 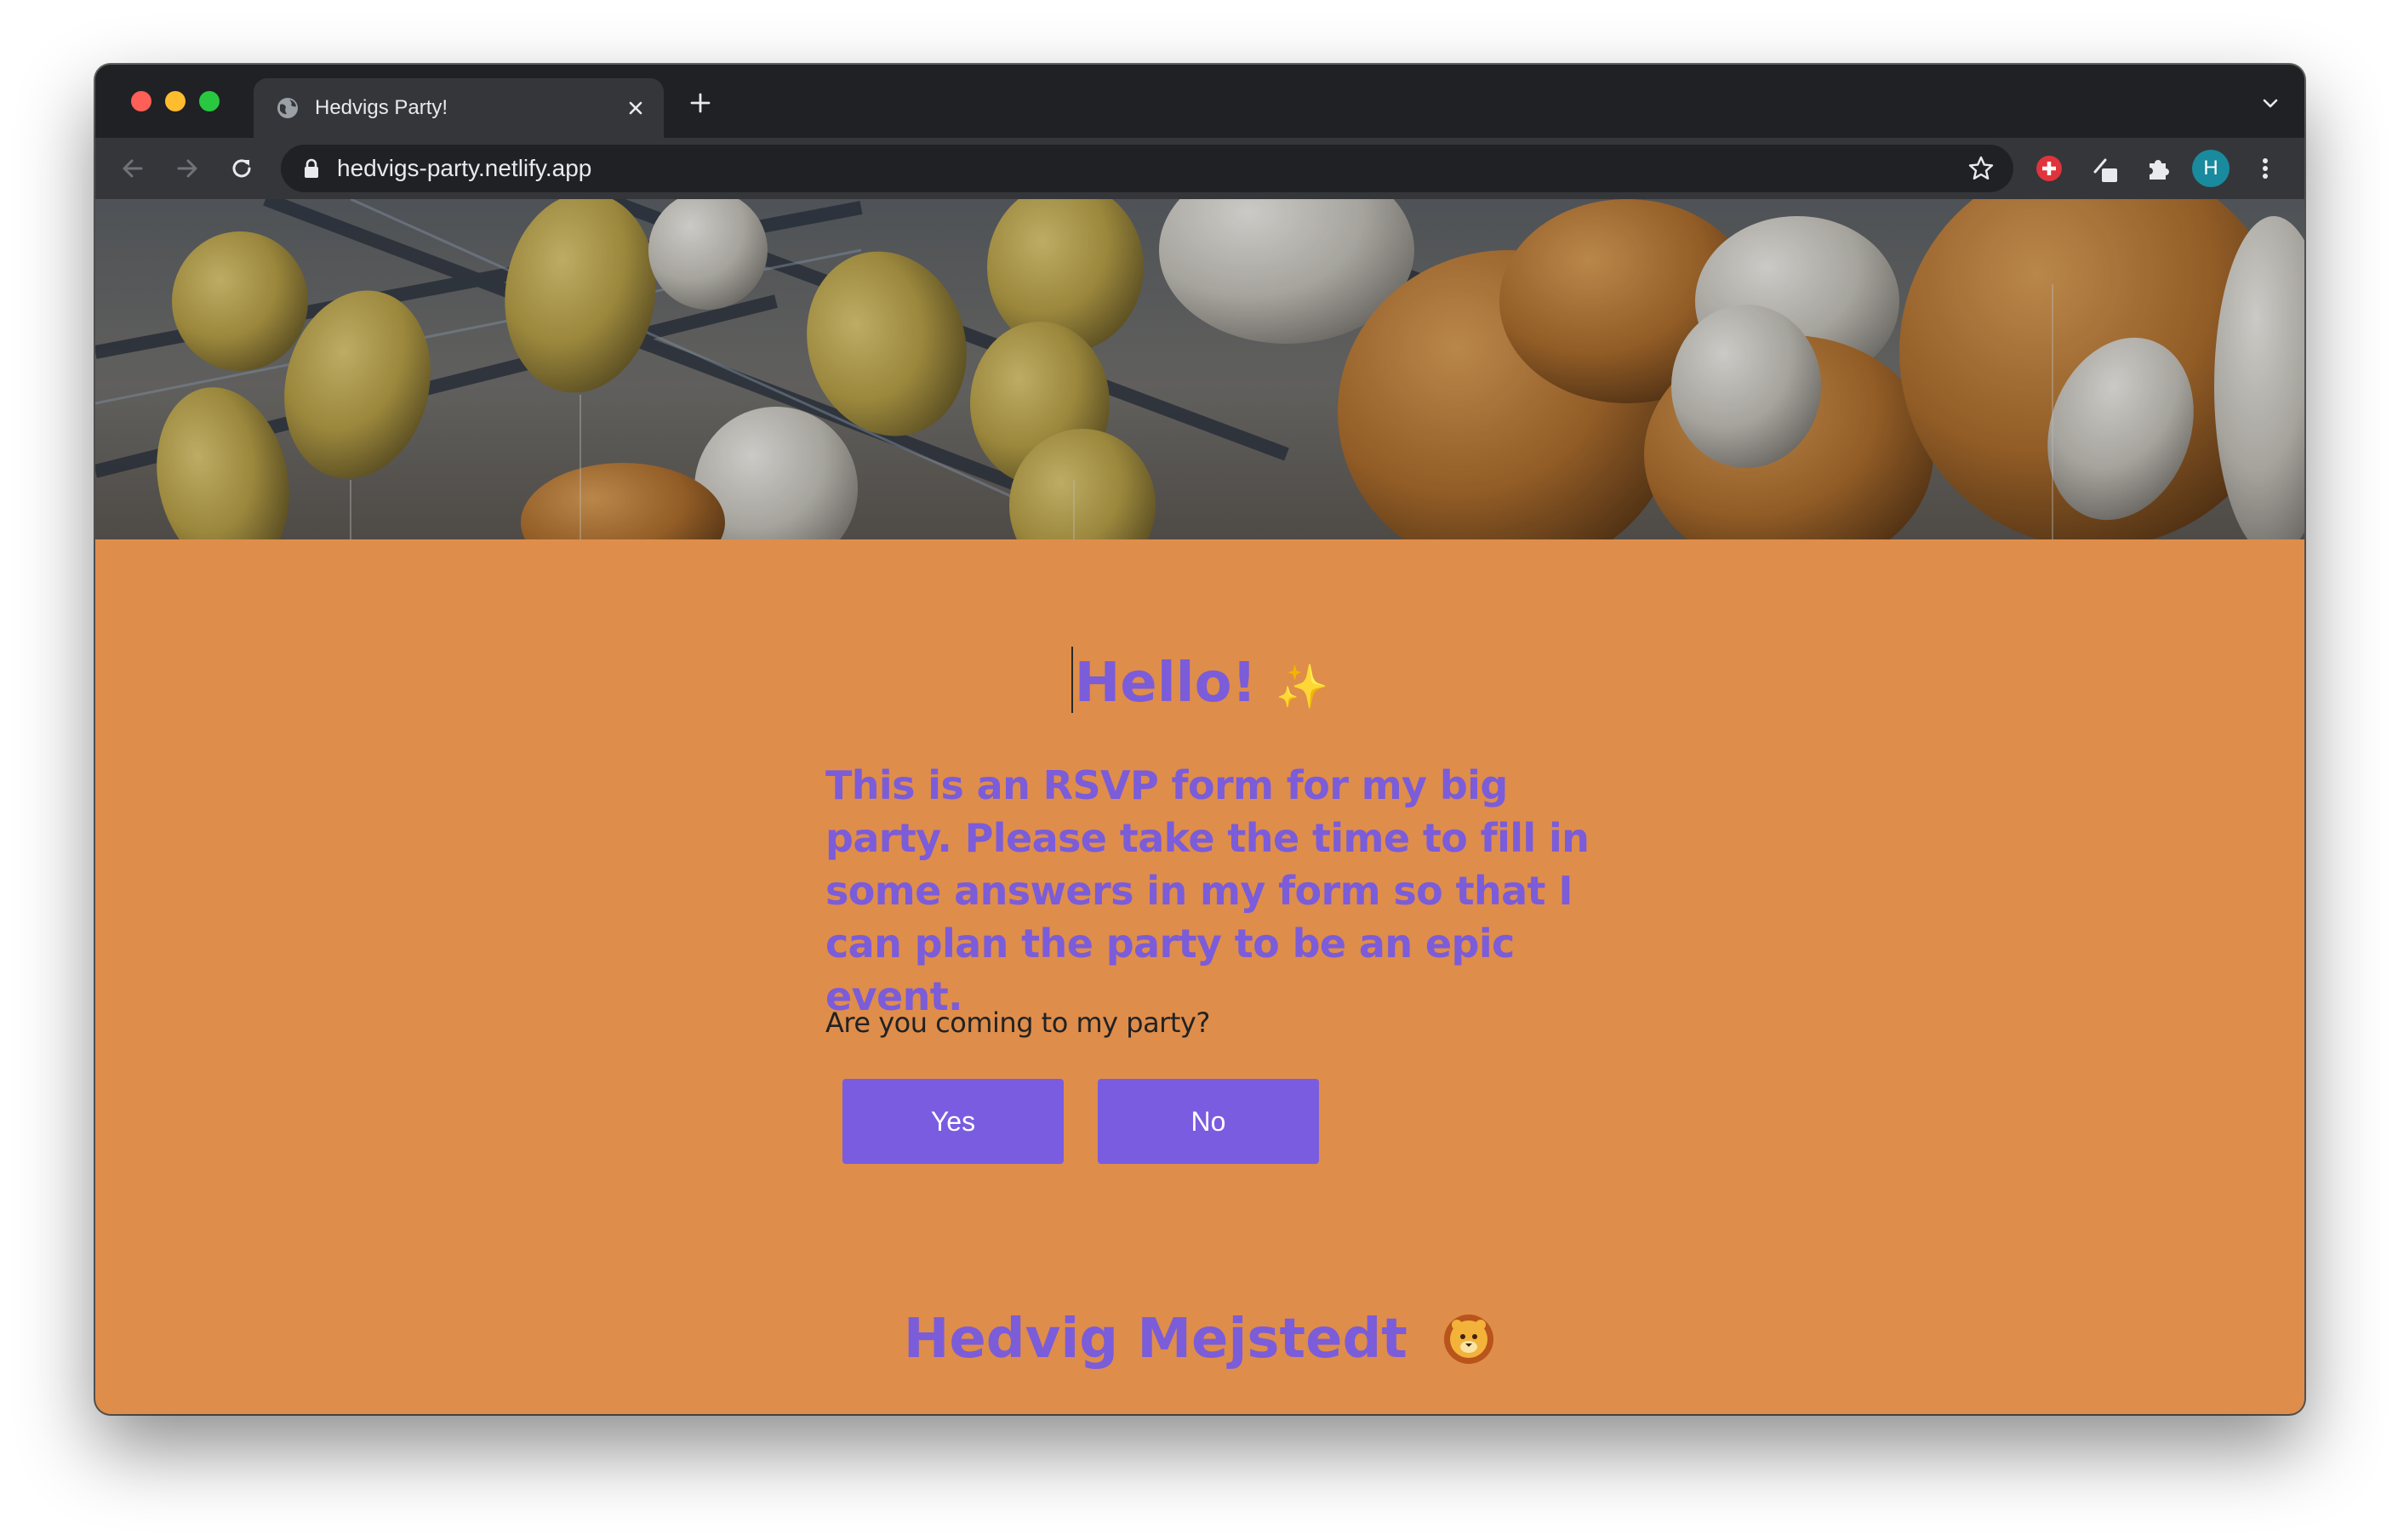 I want to click on tab-title: Hedvigs Party!, so click(x=381, y=107).